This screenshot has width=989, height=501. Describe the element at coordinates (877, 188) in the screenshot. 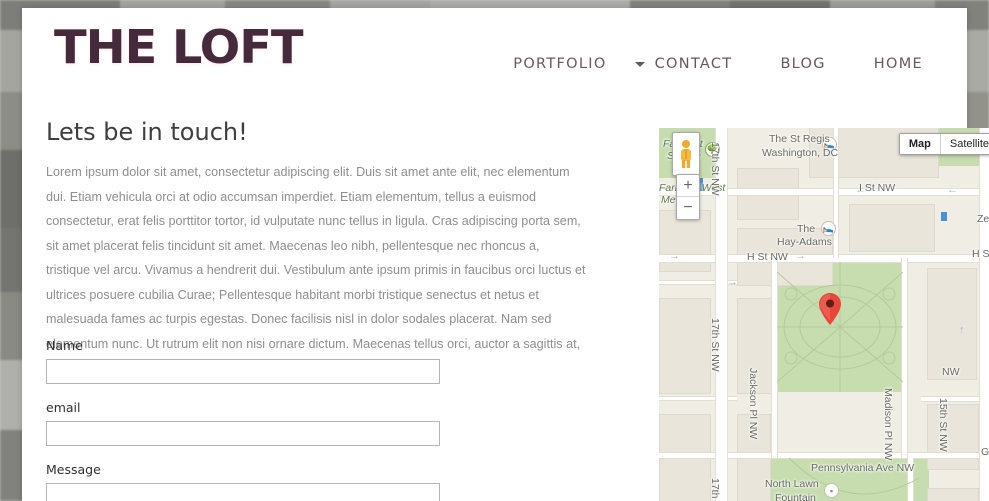

I see `map-label: I St NW` at that location.